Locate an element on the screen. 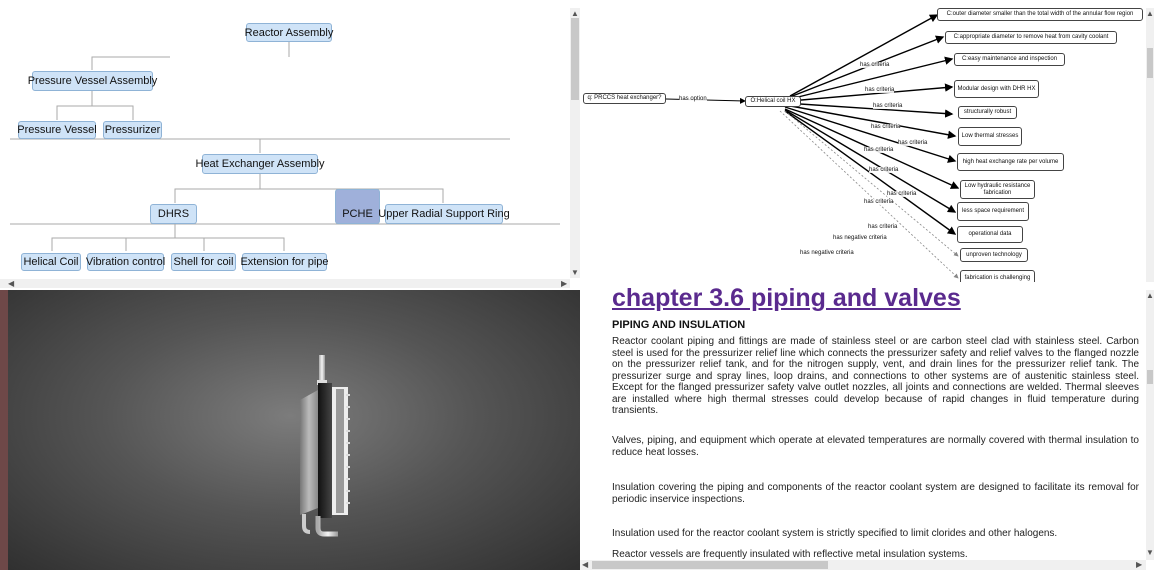  tree-vertical-scrollbar is located at coordinates (575, 143).